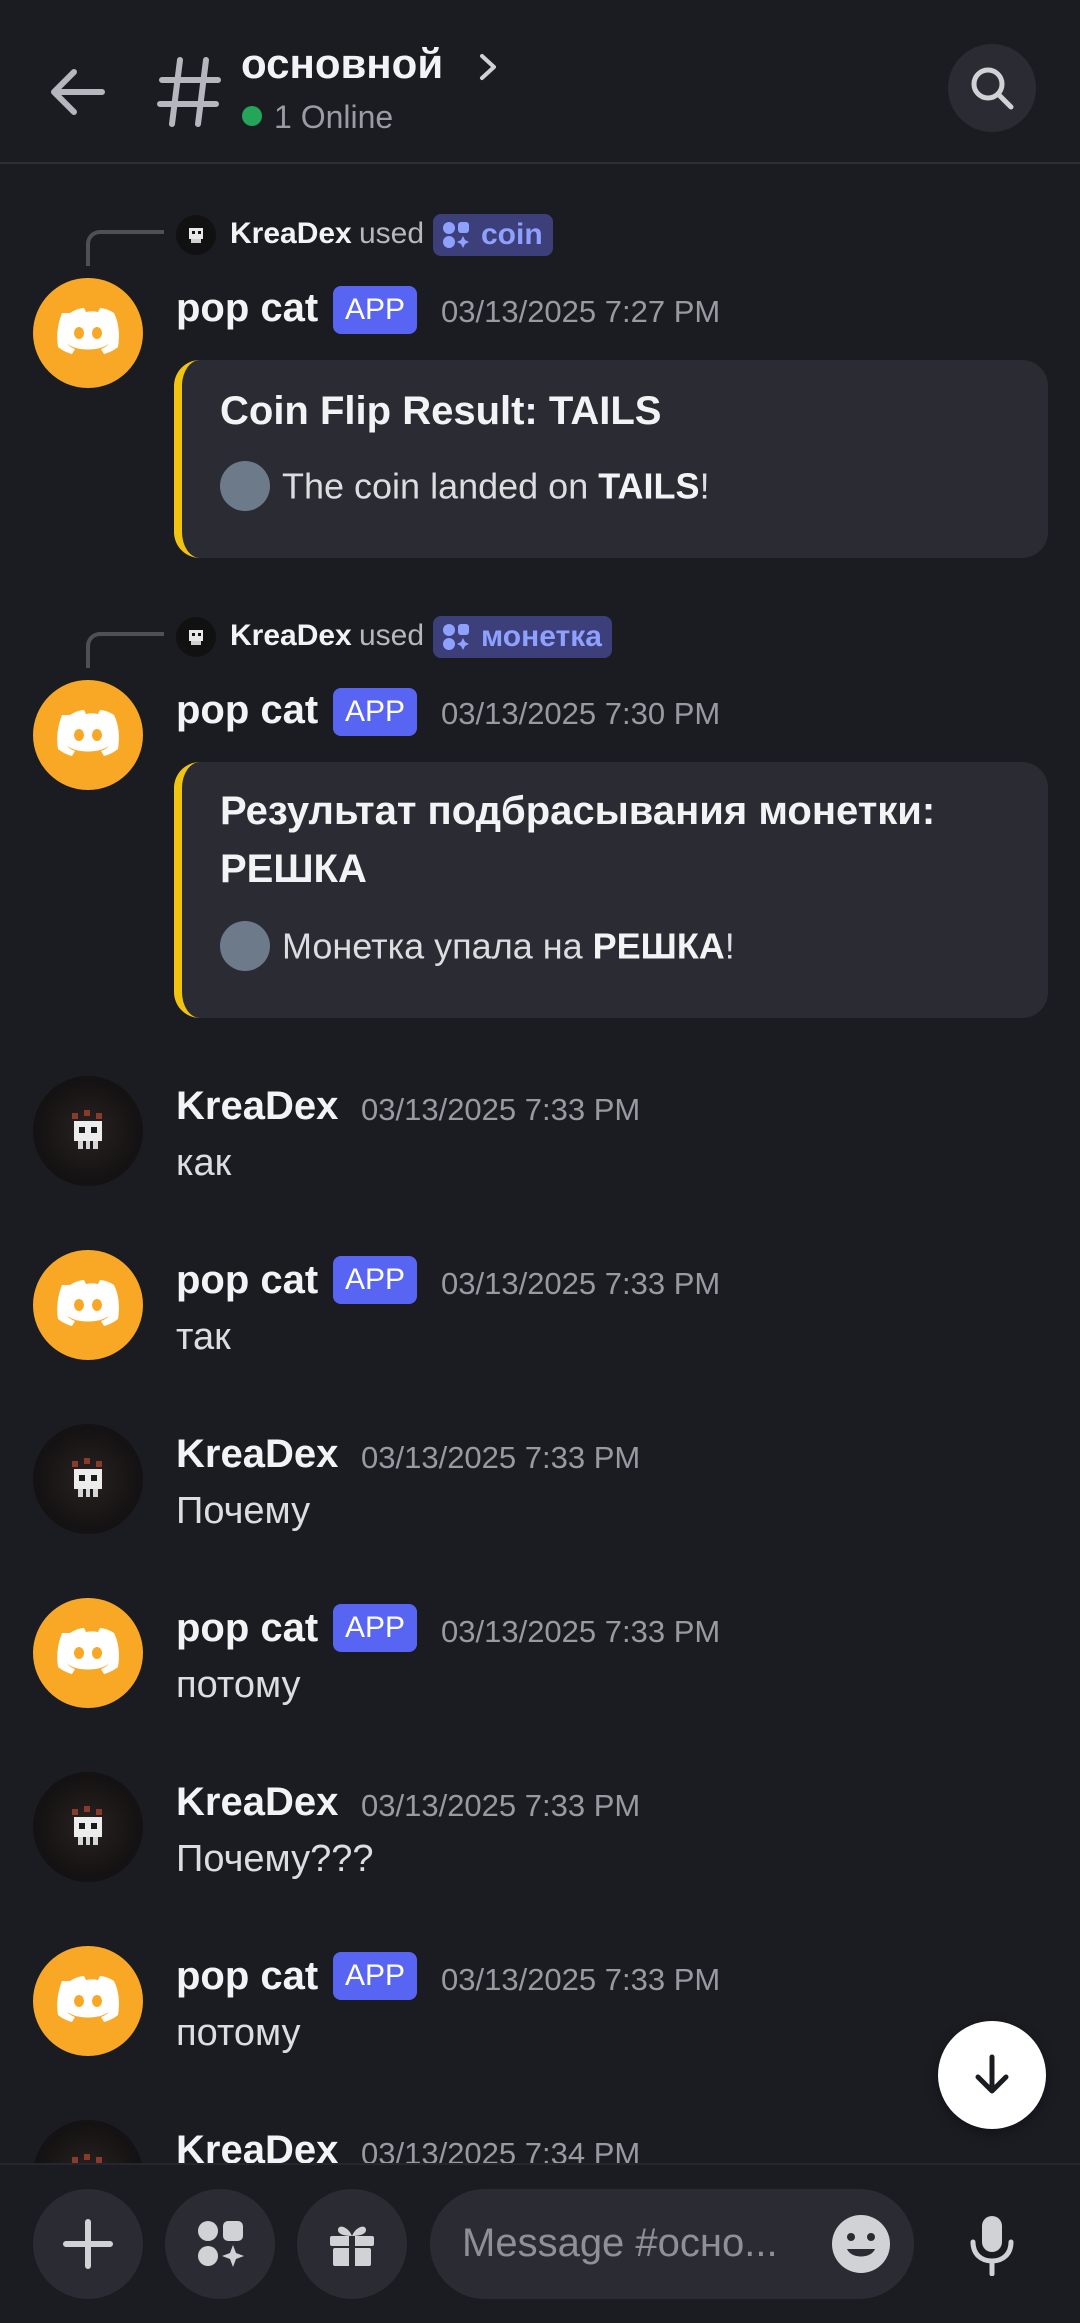 Image resolution: width=1080 pixels, height=2323 pixels. I want to click on gift-button, so click(352, 2244).